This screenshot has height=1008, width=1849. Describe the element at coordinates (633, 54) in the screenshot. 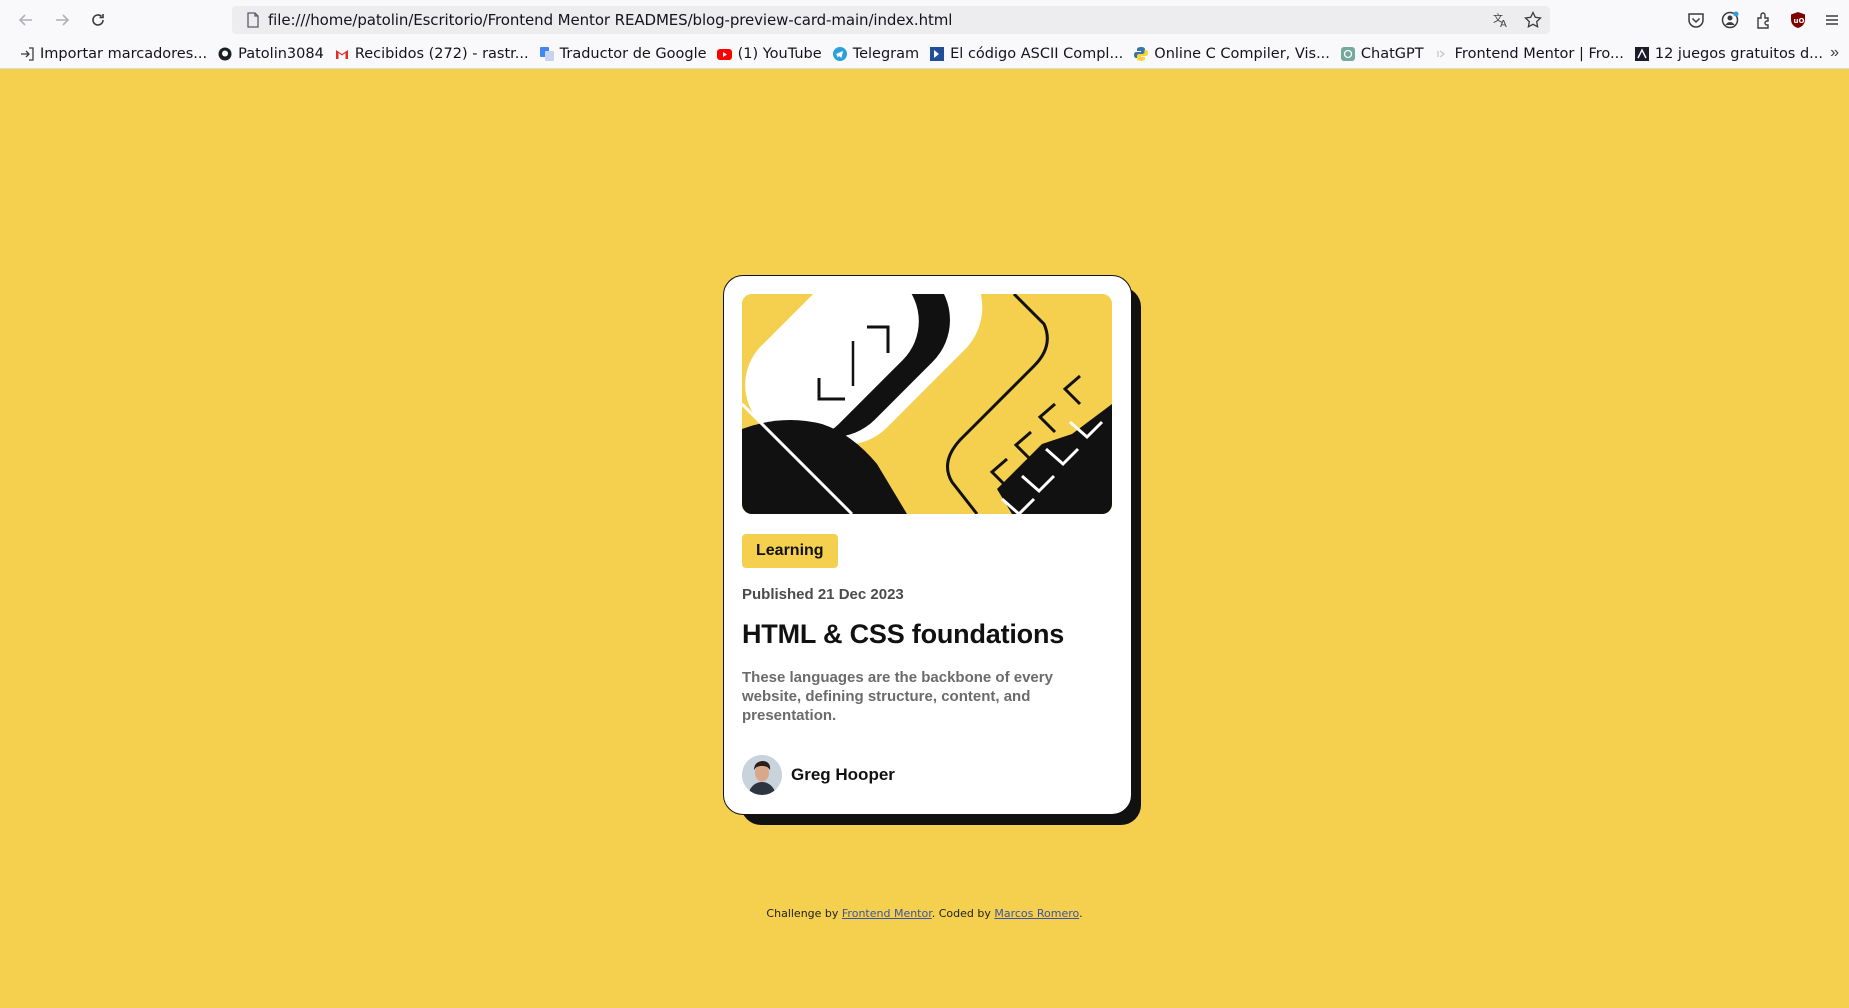

I see `bookmark-label: Traductor de Google` at that location.